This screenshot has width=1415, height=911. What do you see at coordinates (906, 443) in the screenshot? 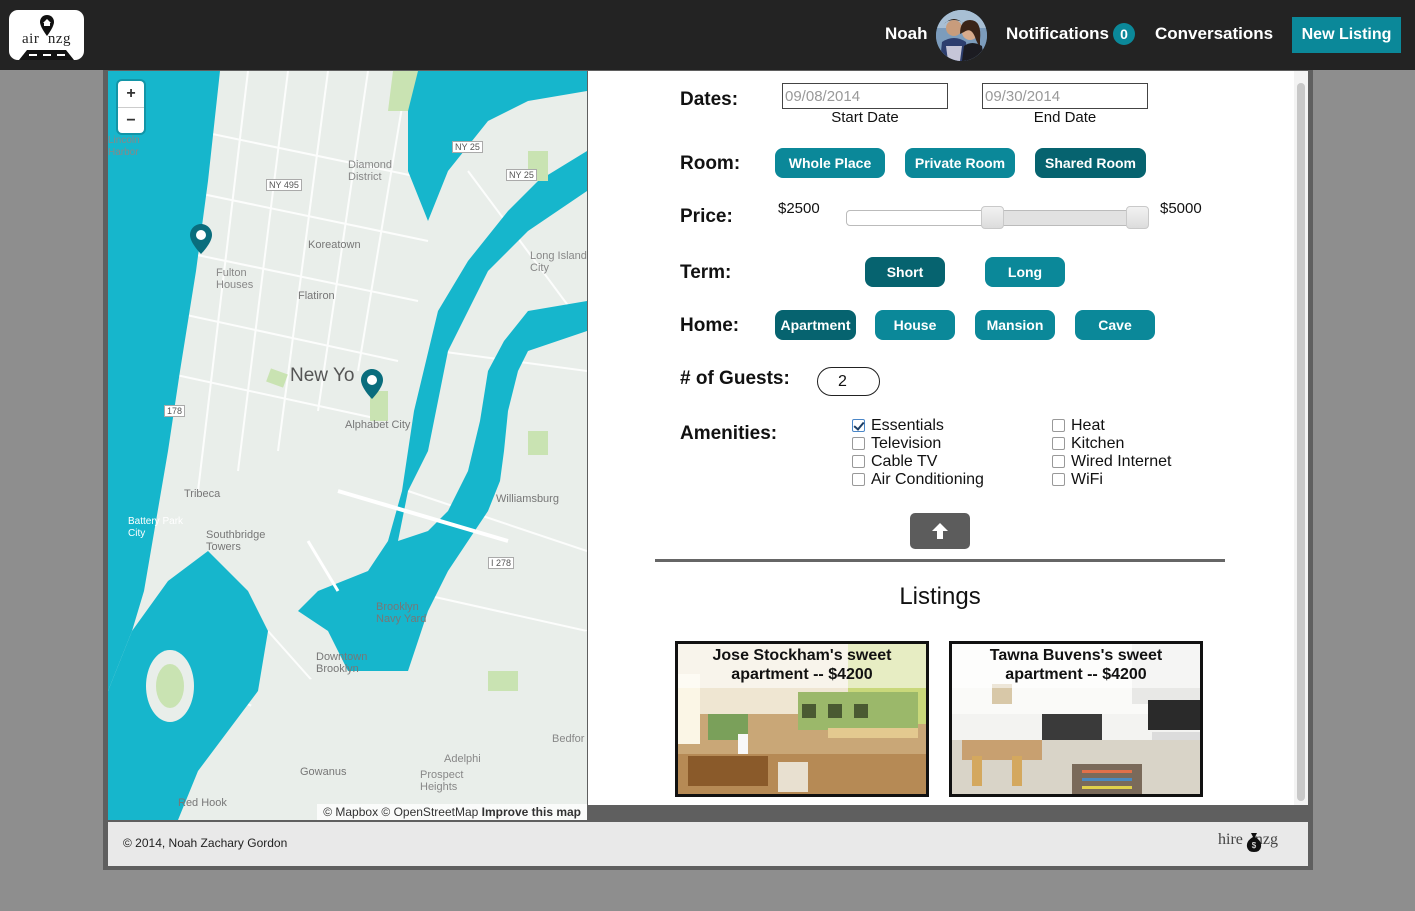
I see `amenity-label: Television` at bounding box center [906, 443].